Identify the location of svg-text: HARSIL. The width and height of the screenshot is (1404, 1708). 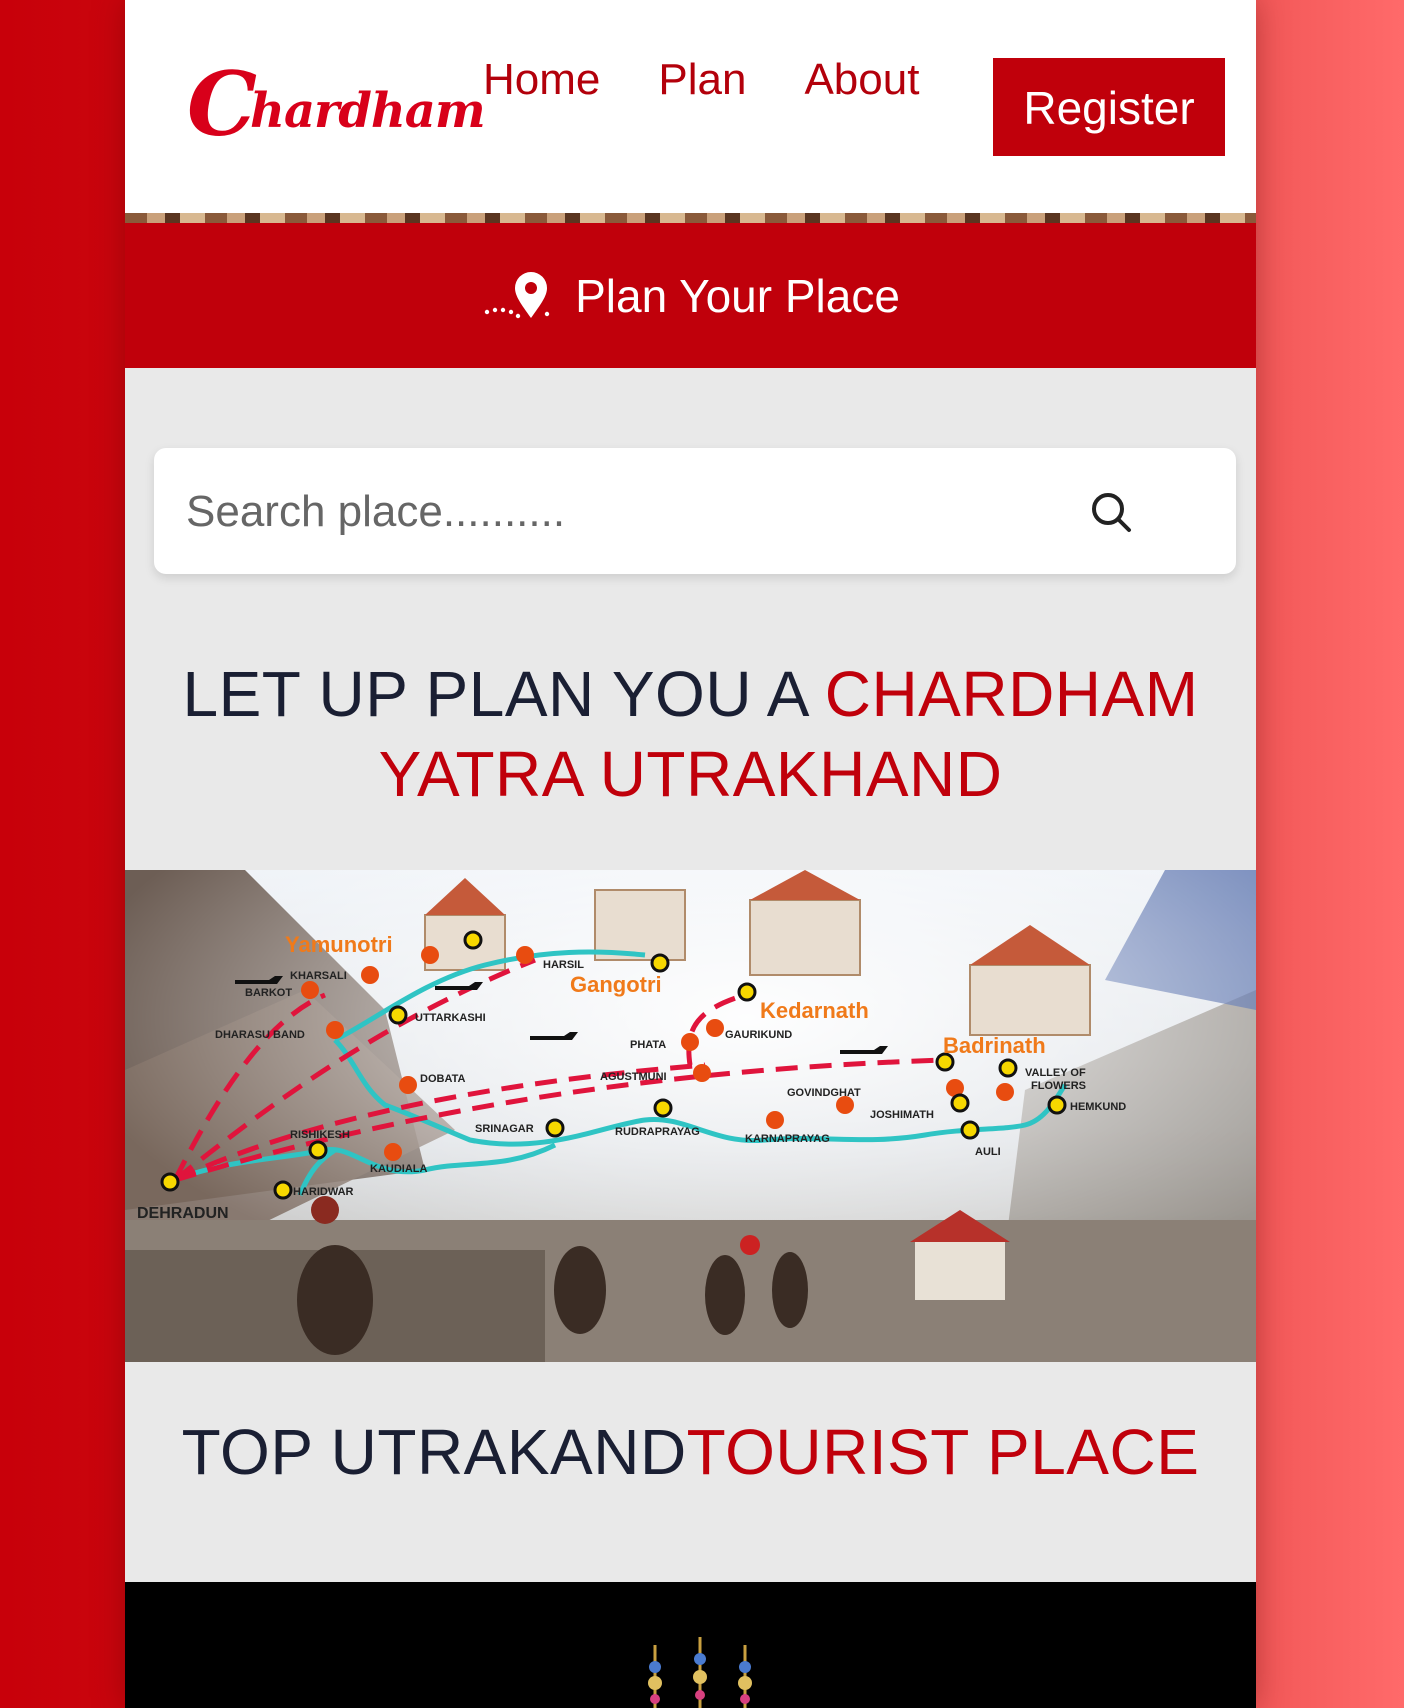
(563, 965).